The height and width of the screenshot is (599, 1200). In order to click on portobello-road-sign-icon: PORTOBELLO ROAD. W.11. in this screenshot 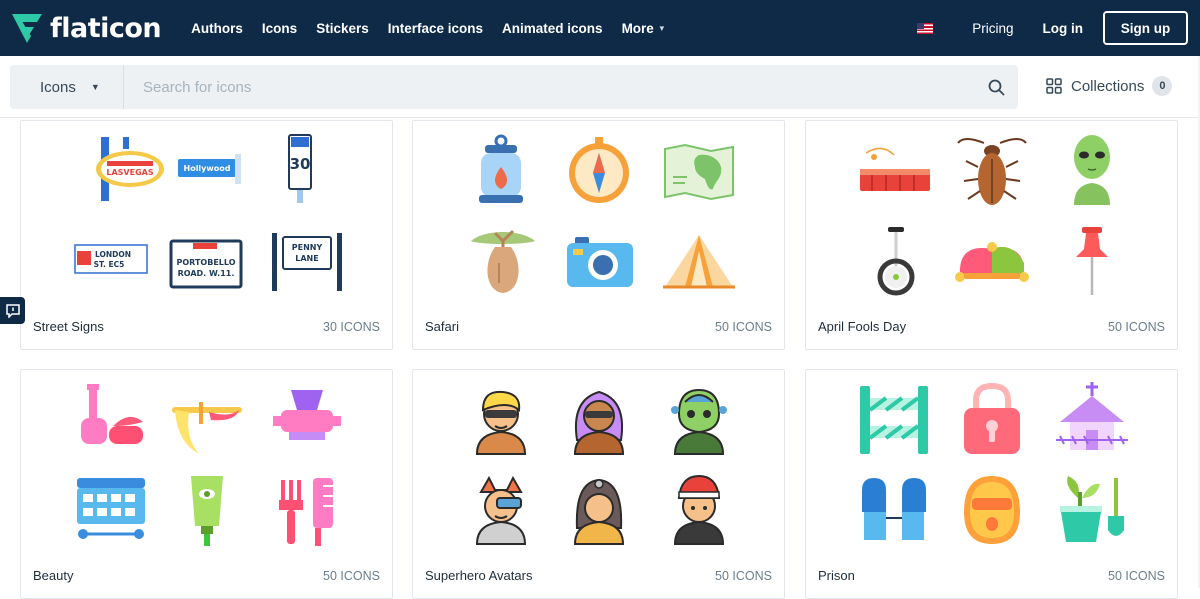, I will do `click(206, 264)`.